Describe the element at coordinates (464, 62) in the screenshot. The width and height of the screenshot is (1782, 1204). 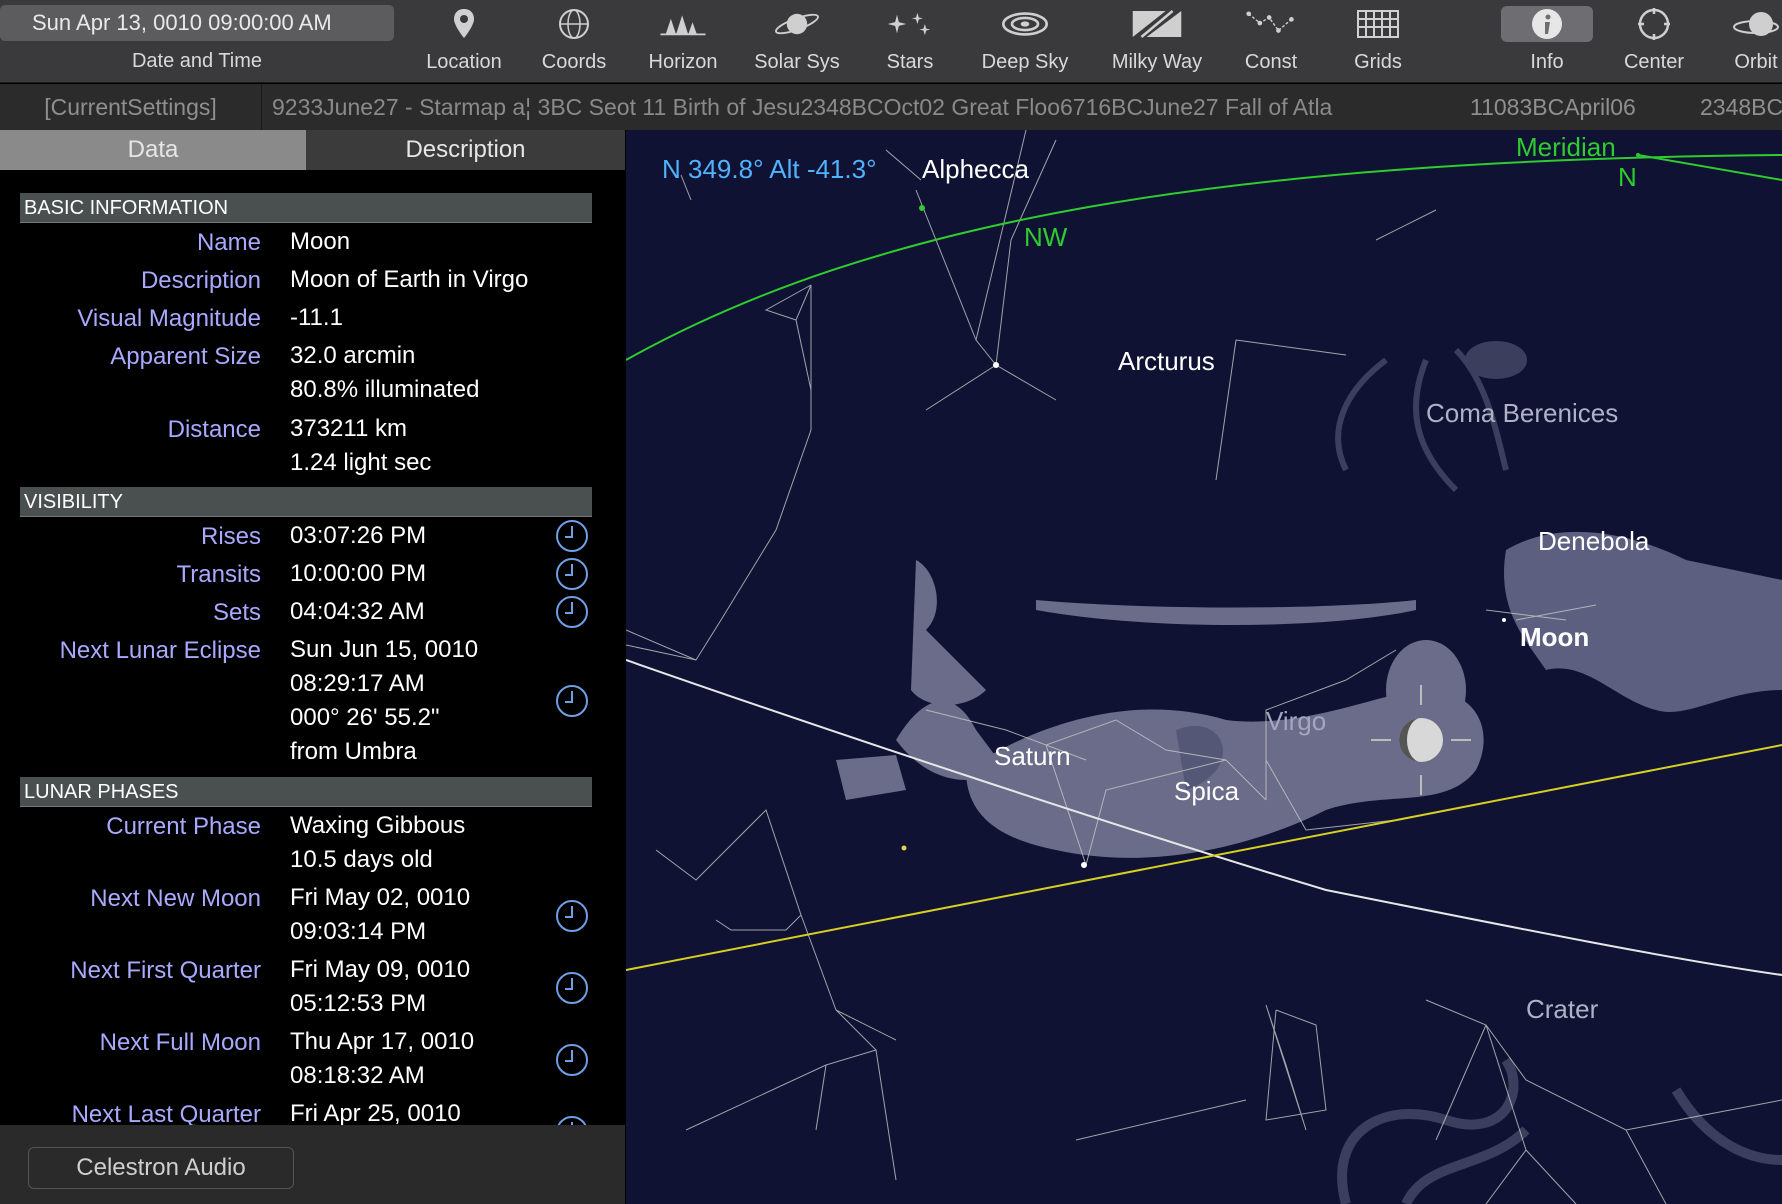
I see `location-label: Location` at that location.